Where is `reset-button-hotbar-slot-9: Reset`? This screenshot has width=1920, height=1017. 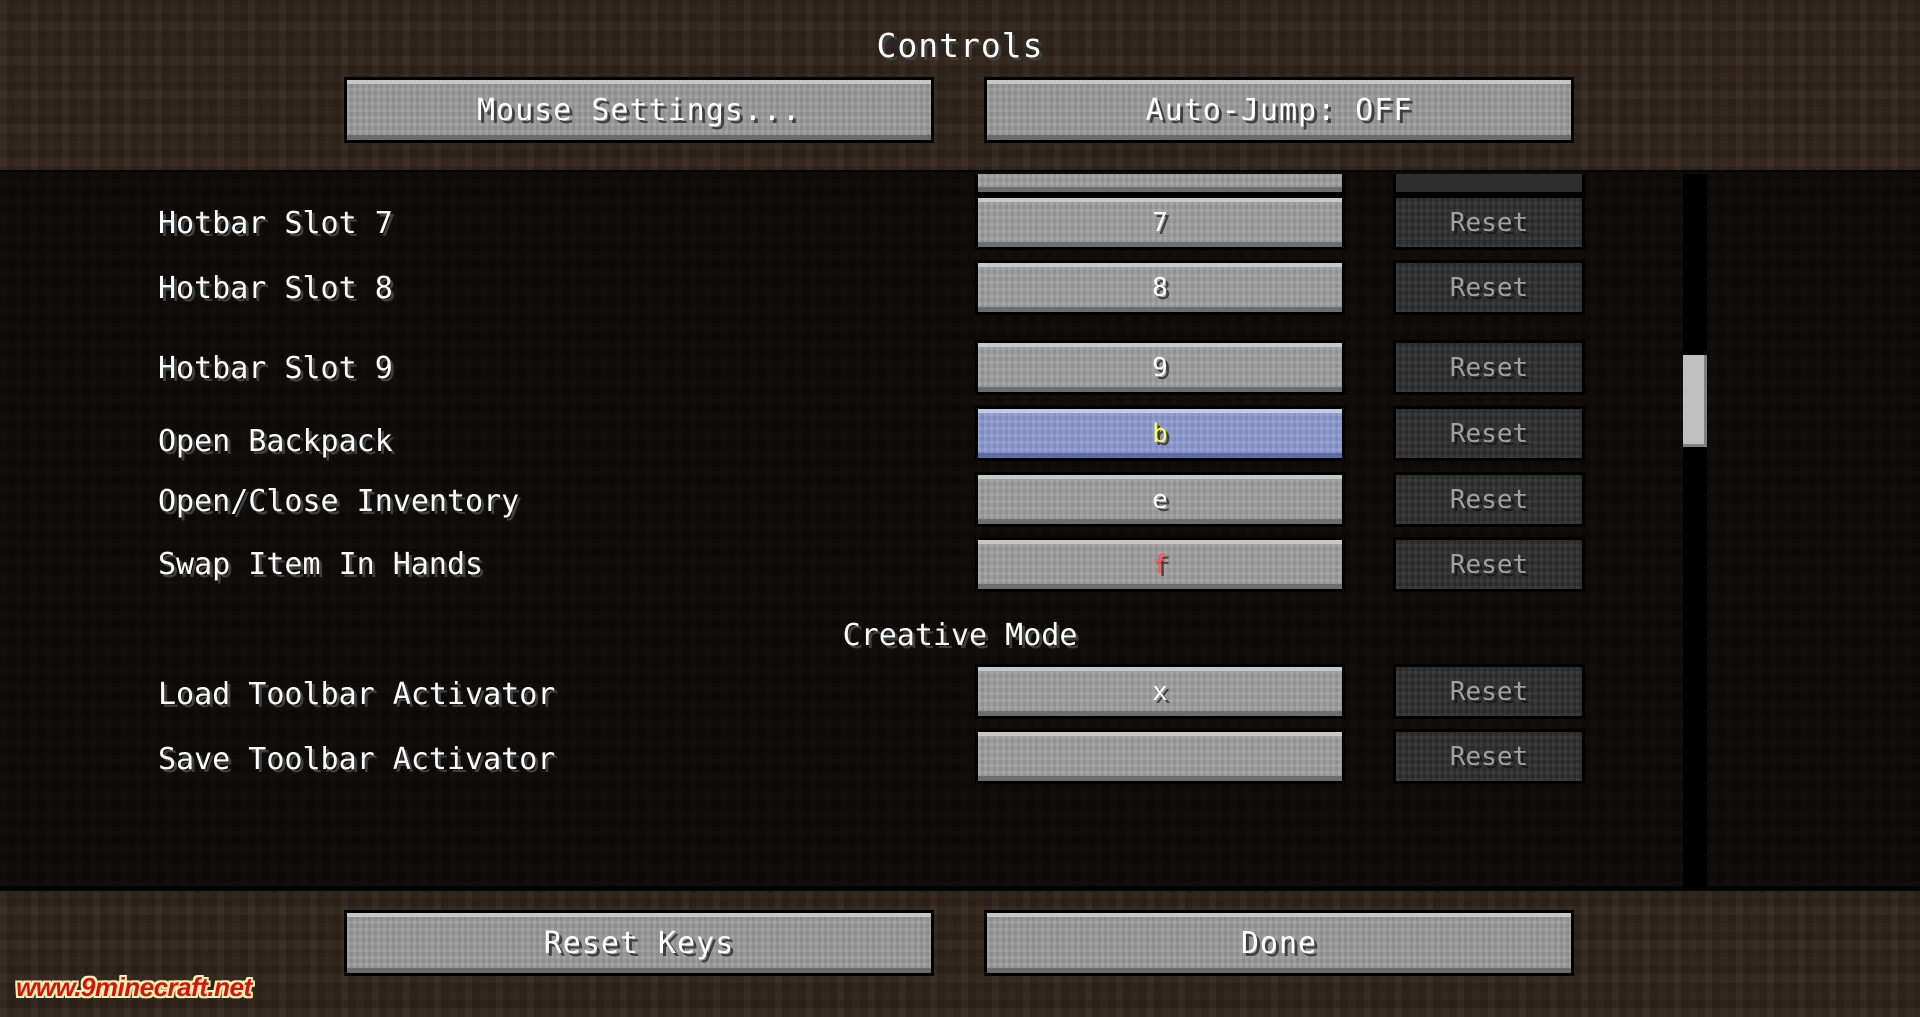 reset-button-hotbar-slot-9: Reset is located at coordinates (1489, 367).